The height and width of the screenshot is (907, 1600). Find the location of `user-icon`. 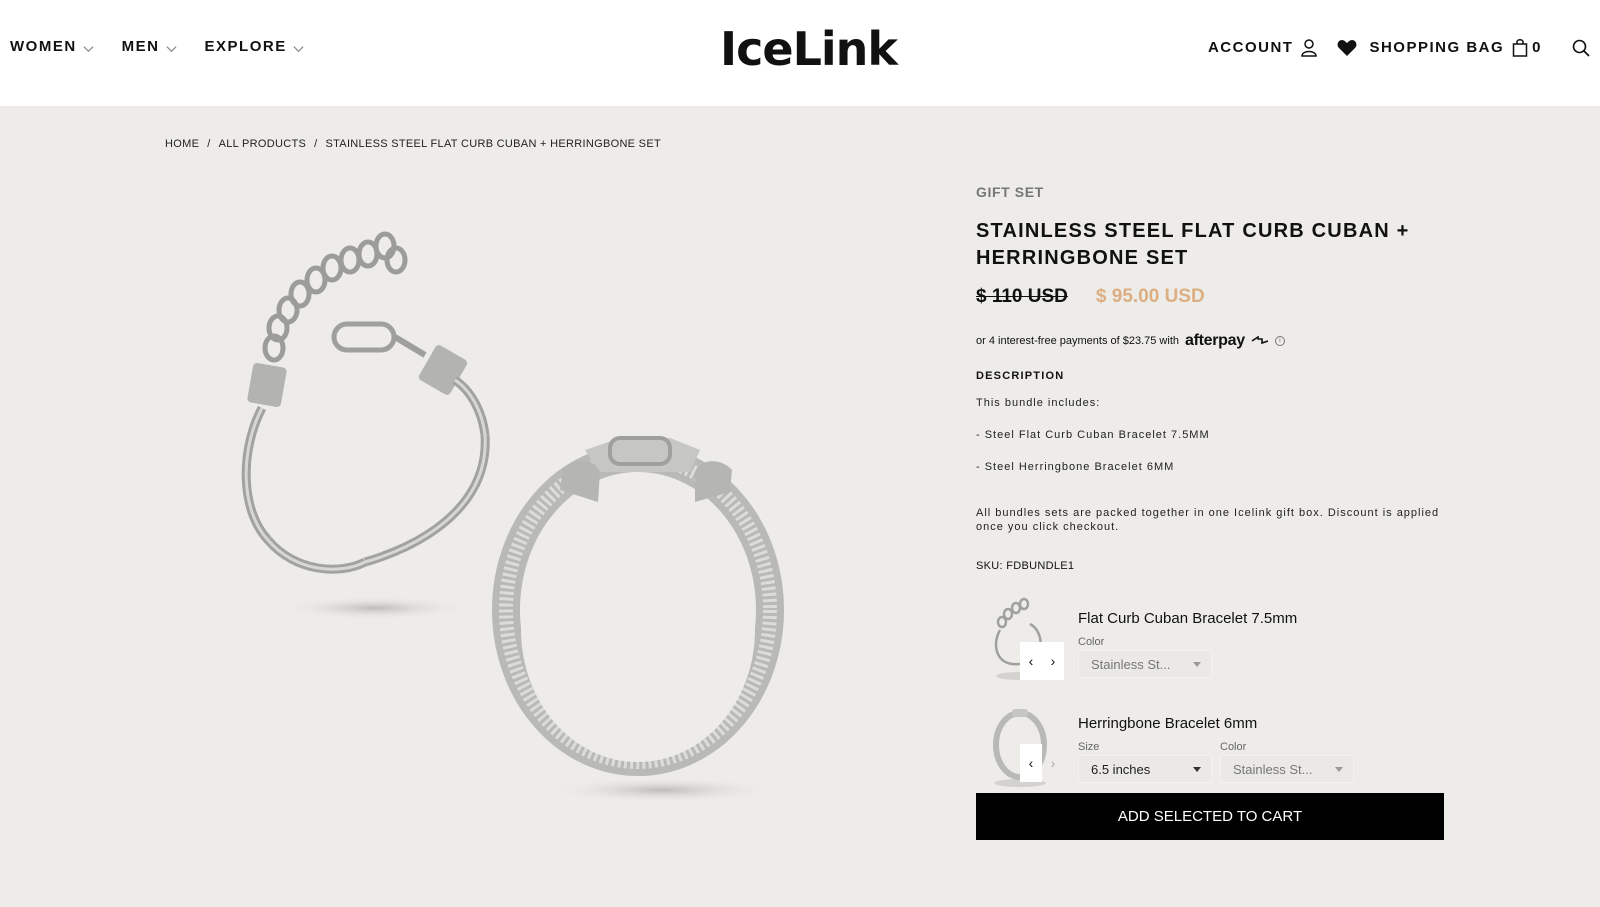

user-icon is located at coordinates (1309, 47).